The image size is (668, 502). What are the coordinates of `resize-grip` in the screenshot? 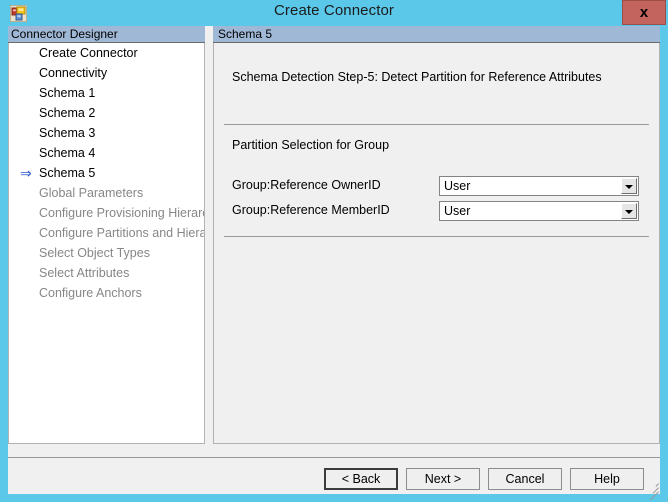 It's located at (652, 490).